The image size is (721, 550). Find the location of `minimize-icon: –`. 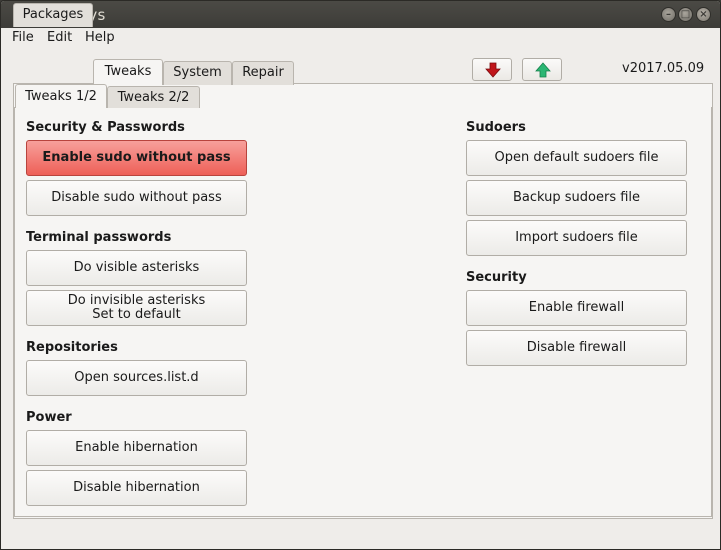

minimize-icon: – is located at coordinates (668, 14).